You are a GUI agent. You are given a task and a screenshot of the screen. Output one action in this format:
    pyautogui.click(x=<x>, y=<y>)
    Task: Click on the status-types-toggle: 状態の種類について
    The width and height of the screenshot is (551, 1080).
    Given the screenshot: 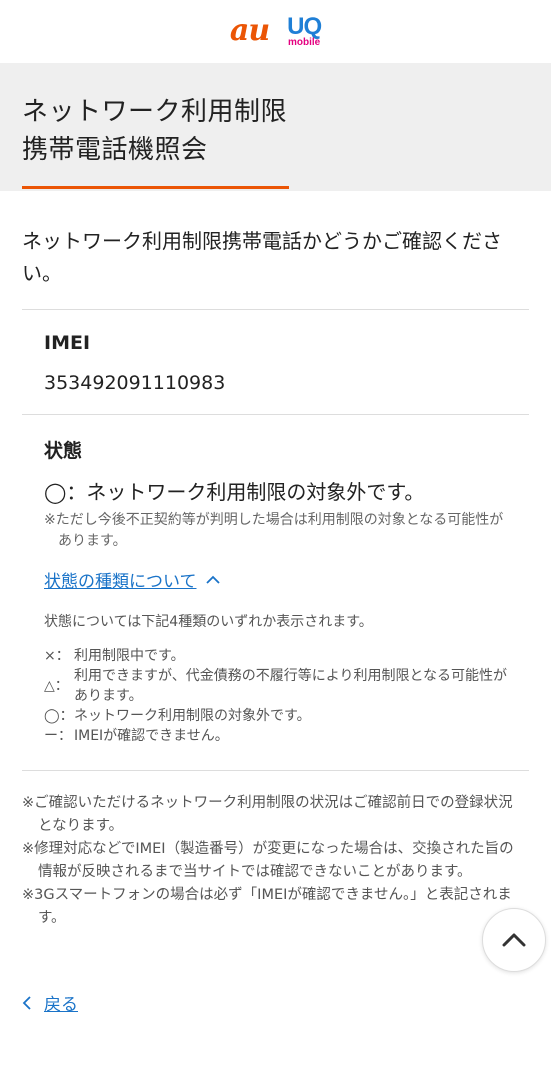 What is the action you would take?
    pyautogui.click(x=132, y=579)
    